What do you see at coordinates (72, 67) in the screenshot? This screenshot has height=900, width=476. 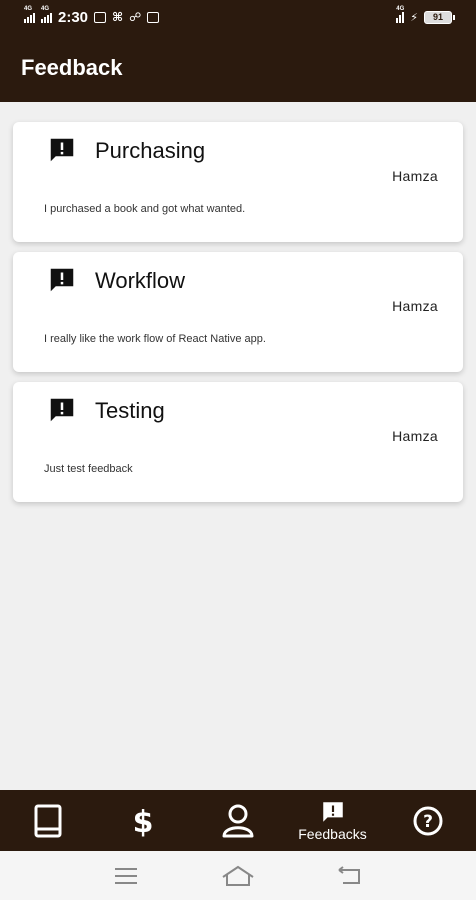 I see `page-title: Feedback` at bounding box center [72, 67].